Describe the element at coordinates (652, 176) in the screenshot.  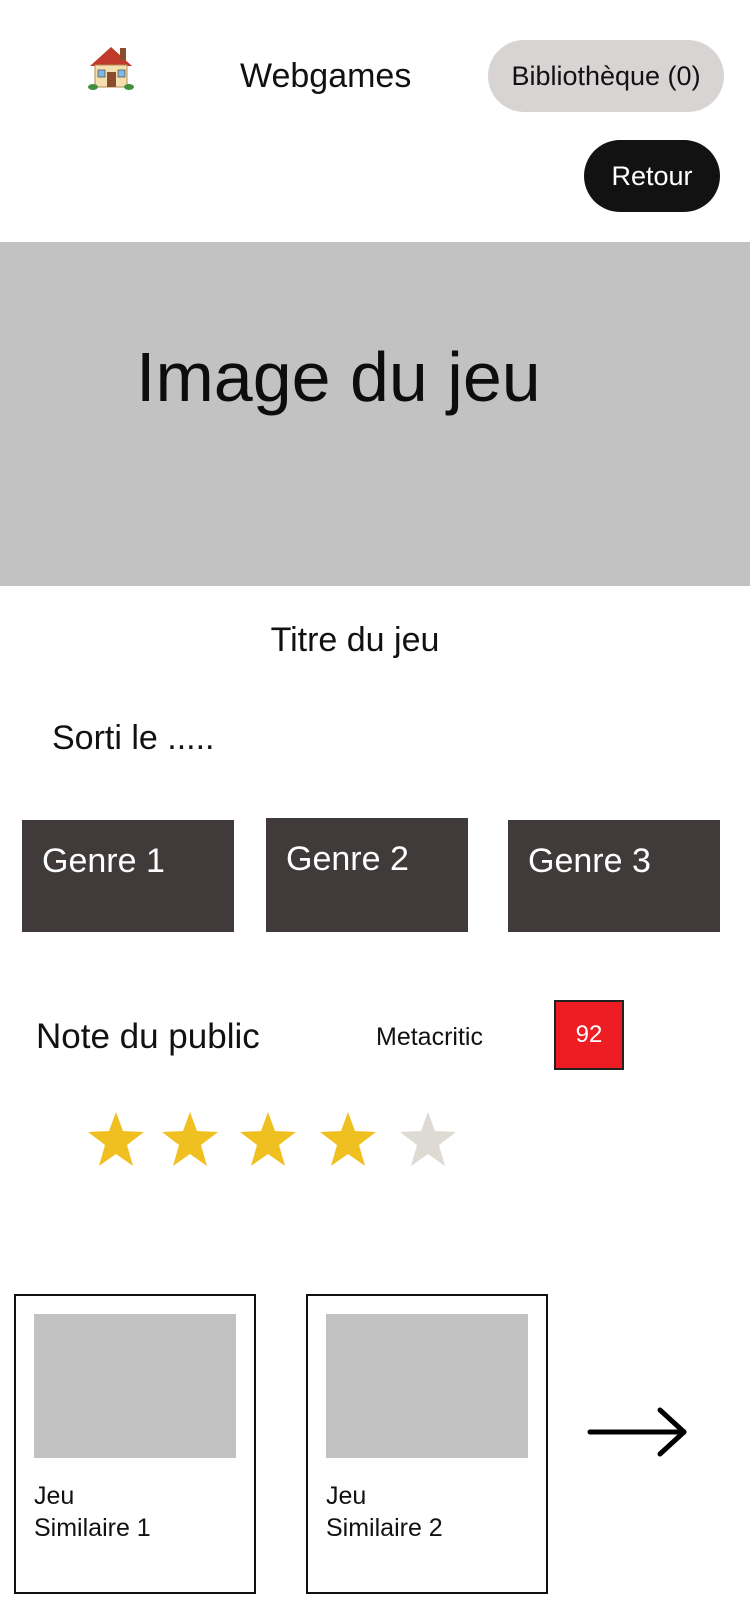
I see `back-button: Retour` at that location.